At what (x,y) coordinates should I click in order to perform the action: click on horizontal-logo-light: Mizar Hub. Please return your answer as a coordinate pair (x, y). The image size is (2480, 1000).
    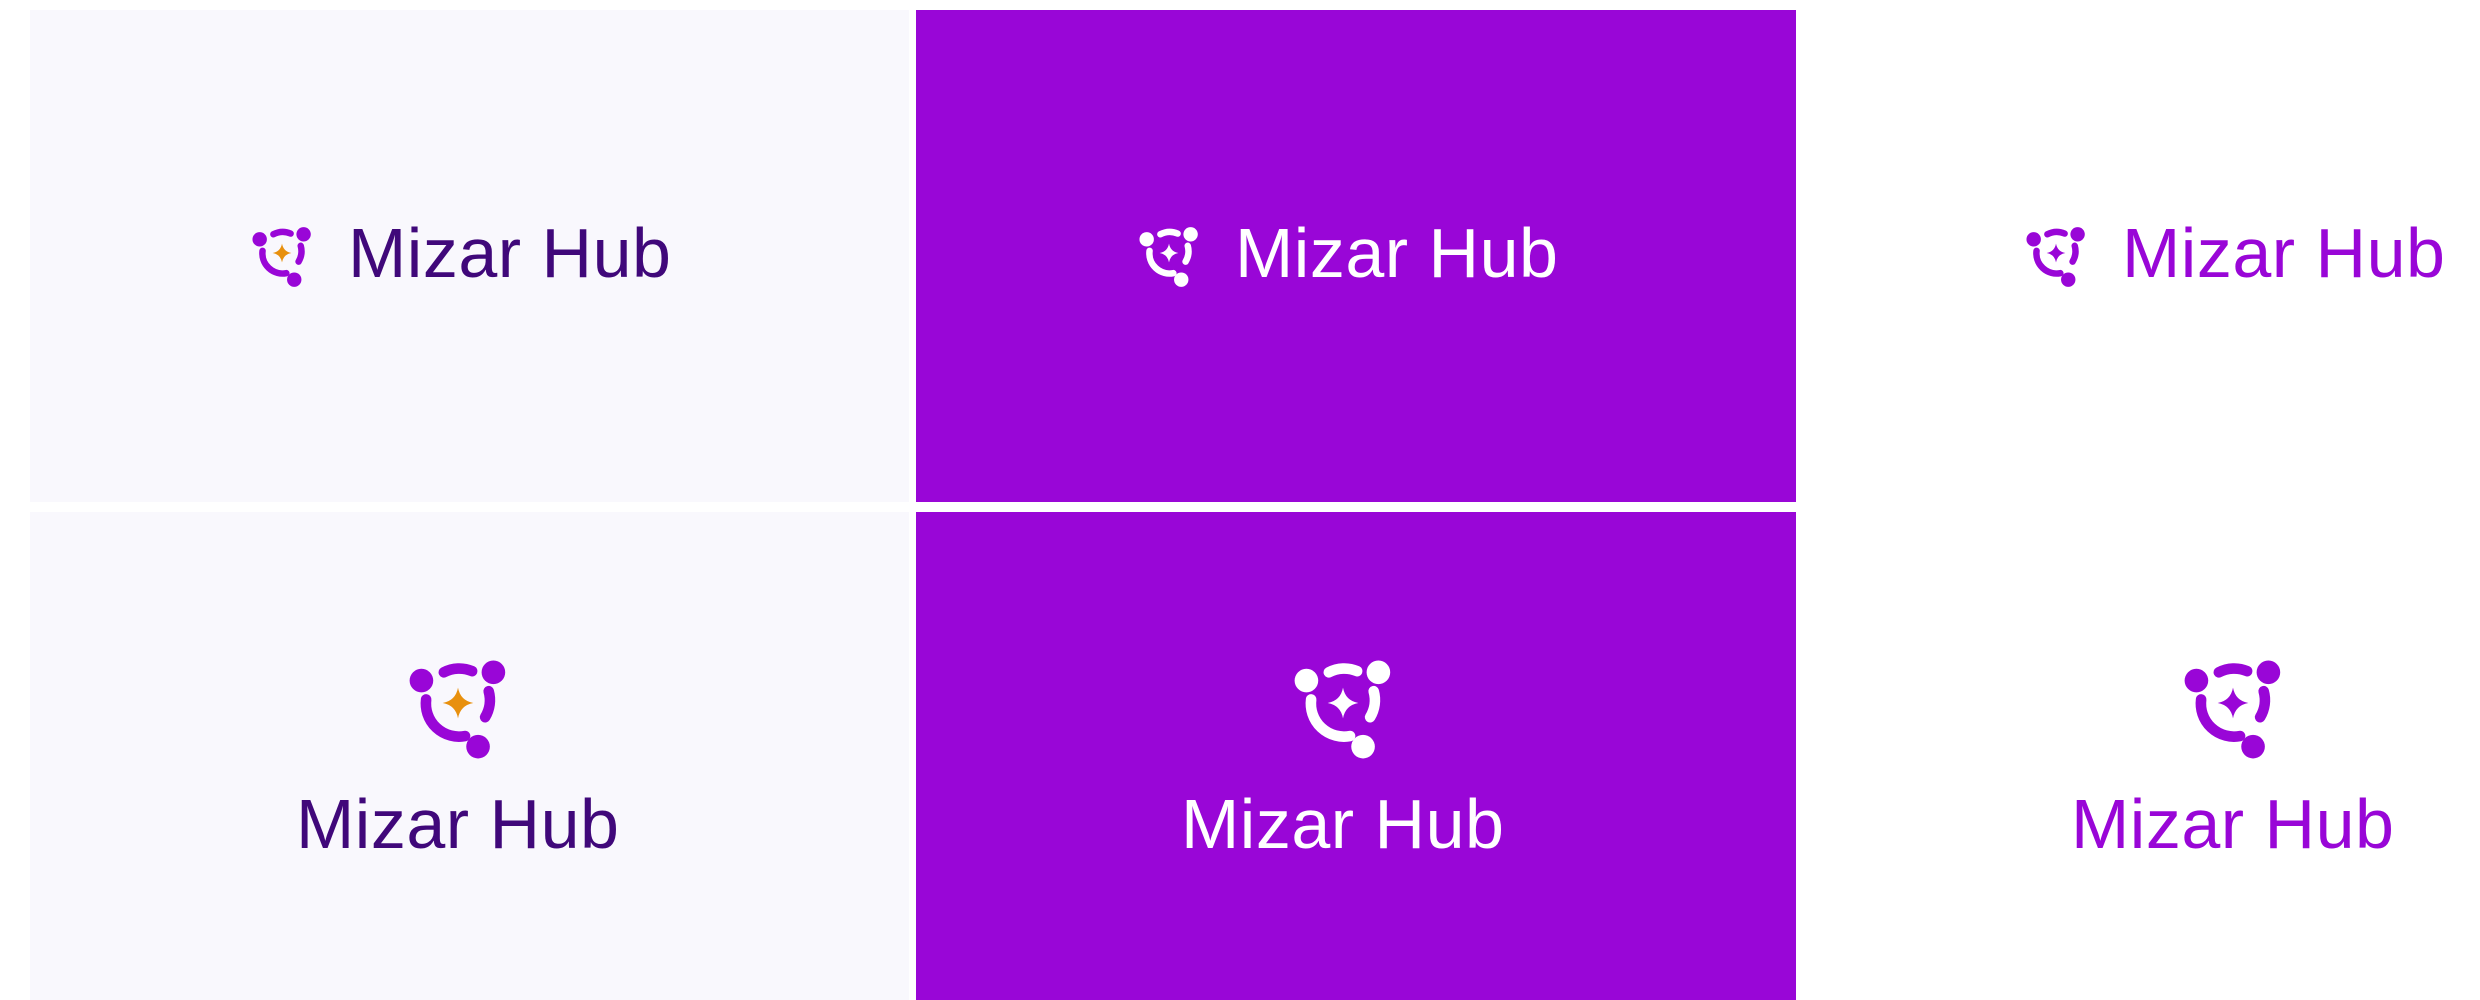
    Looking at the image, I should click on (458, 253).